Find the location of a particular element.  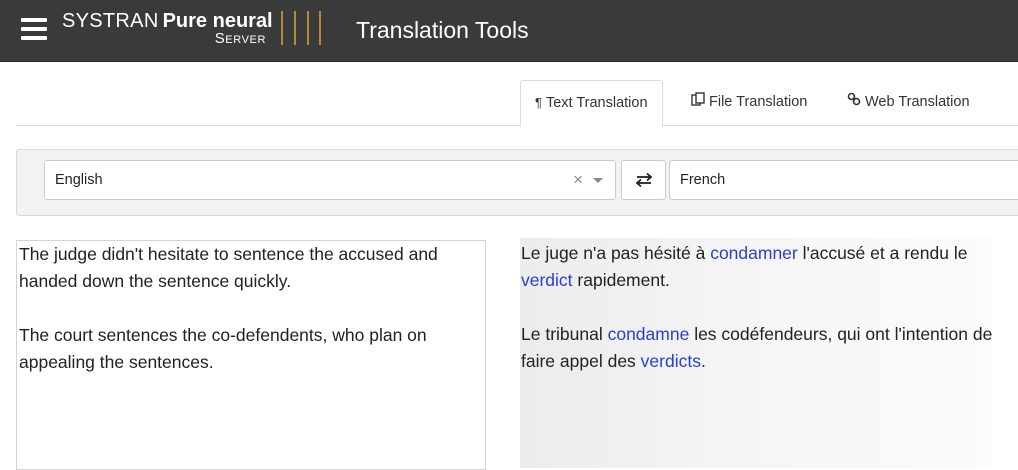

alternative-word: verdicts is located at coordinates (671, 361).